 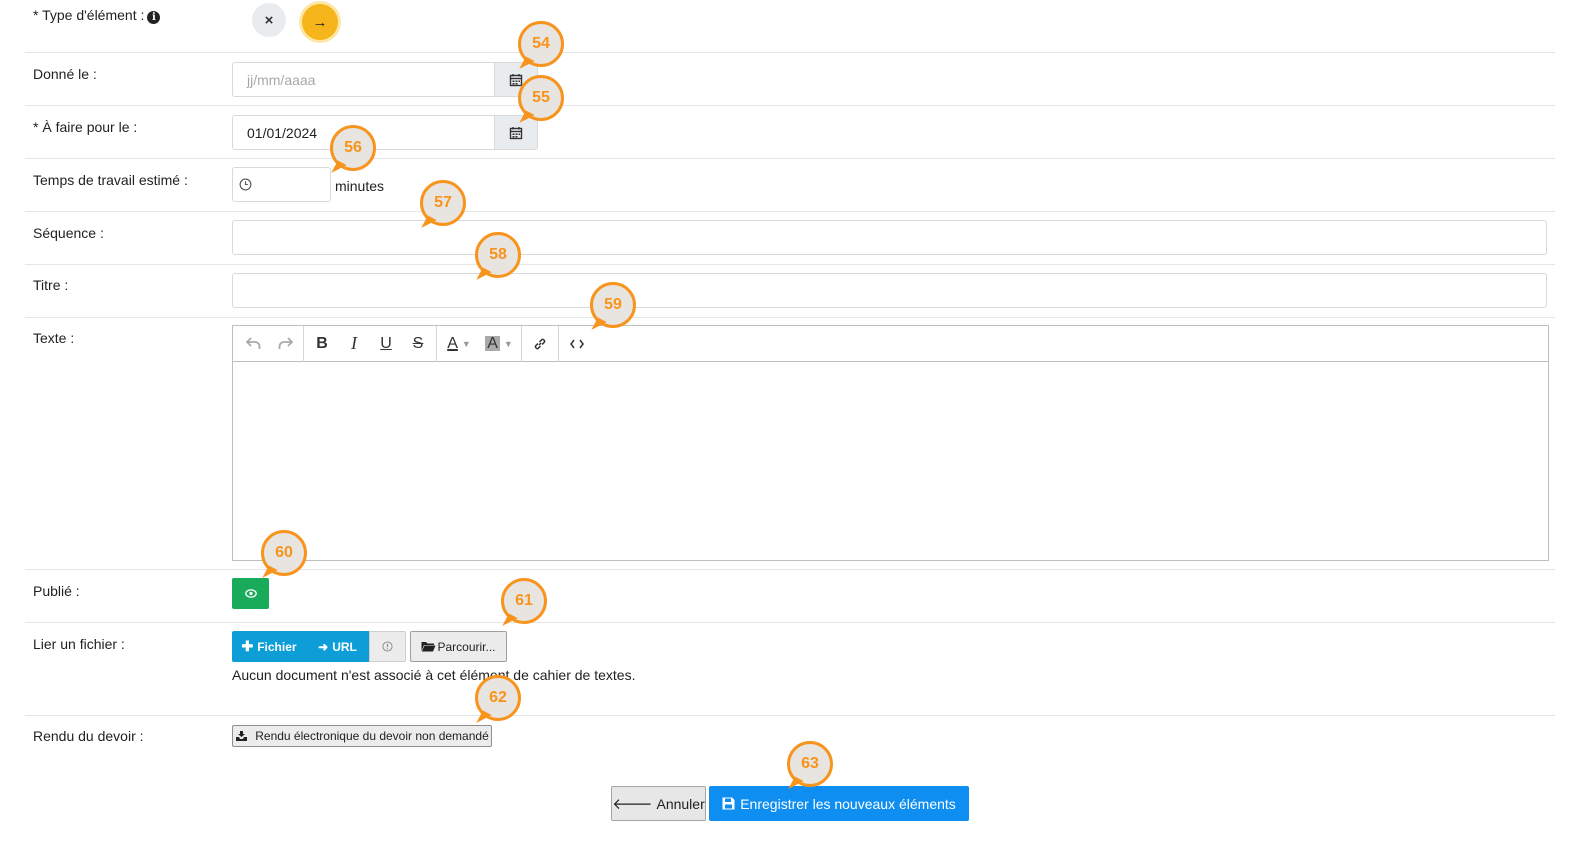 I want to click on type-cancel-button: ×, so click(x=269, y=20).